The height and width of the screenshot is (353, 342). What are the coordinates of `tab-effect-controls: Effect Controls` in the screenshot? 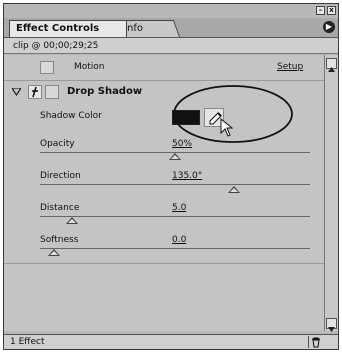 It's located at (68, 28).